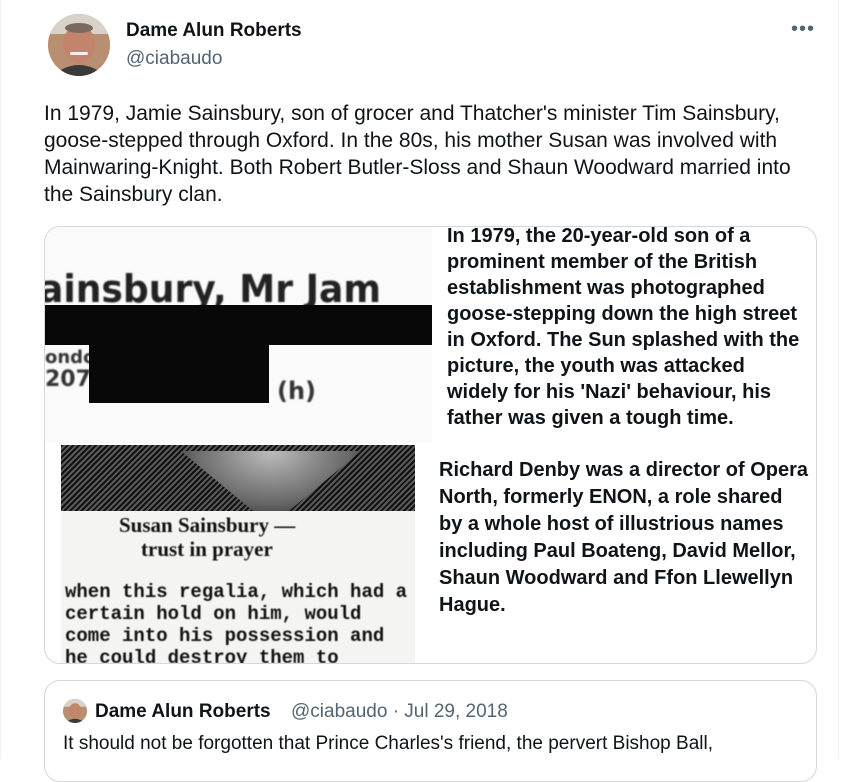 Image resolution: width=841 pixels, height=782 pixels. I want to click on clip-line-3: 207, so click(68, 379).